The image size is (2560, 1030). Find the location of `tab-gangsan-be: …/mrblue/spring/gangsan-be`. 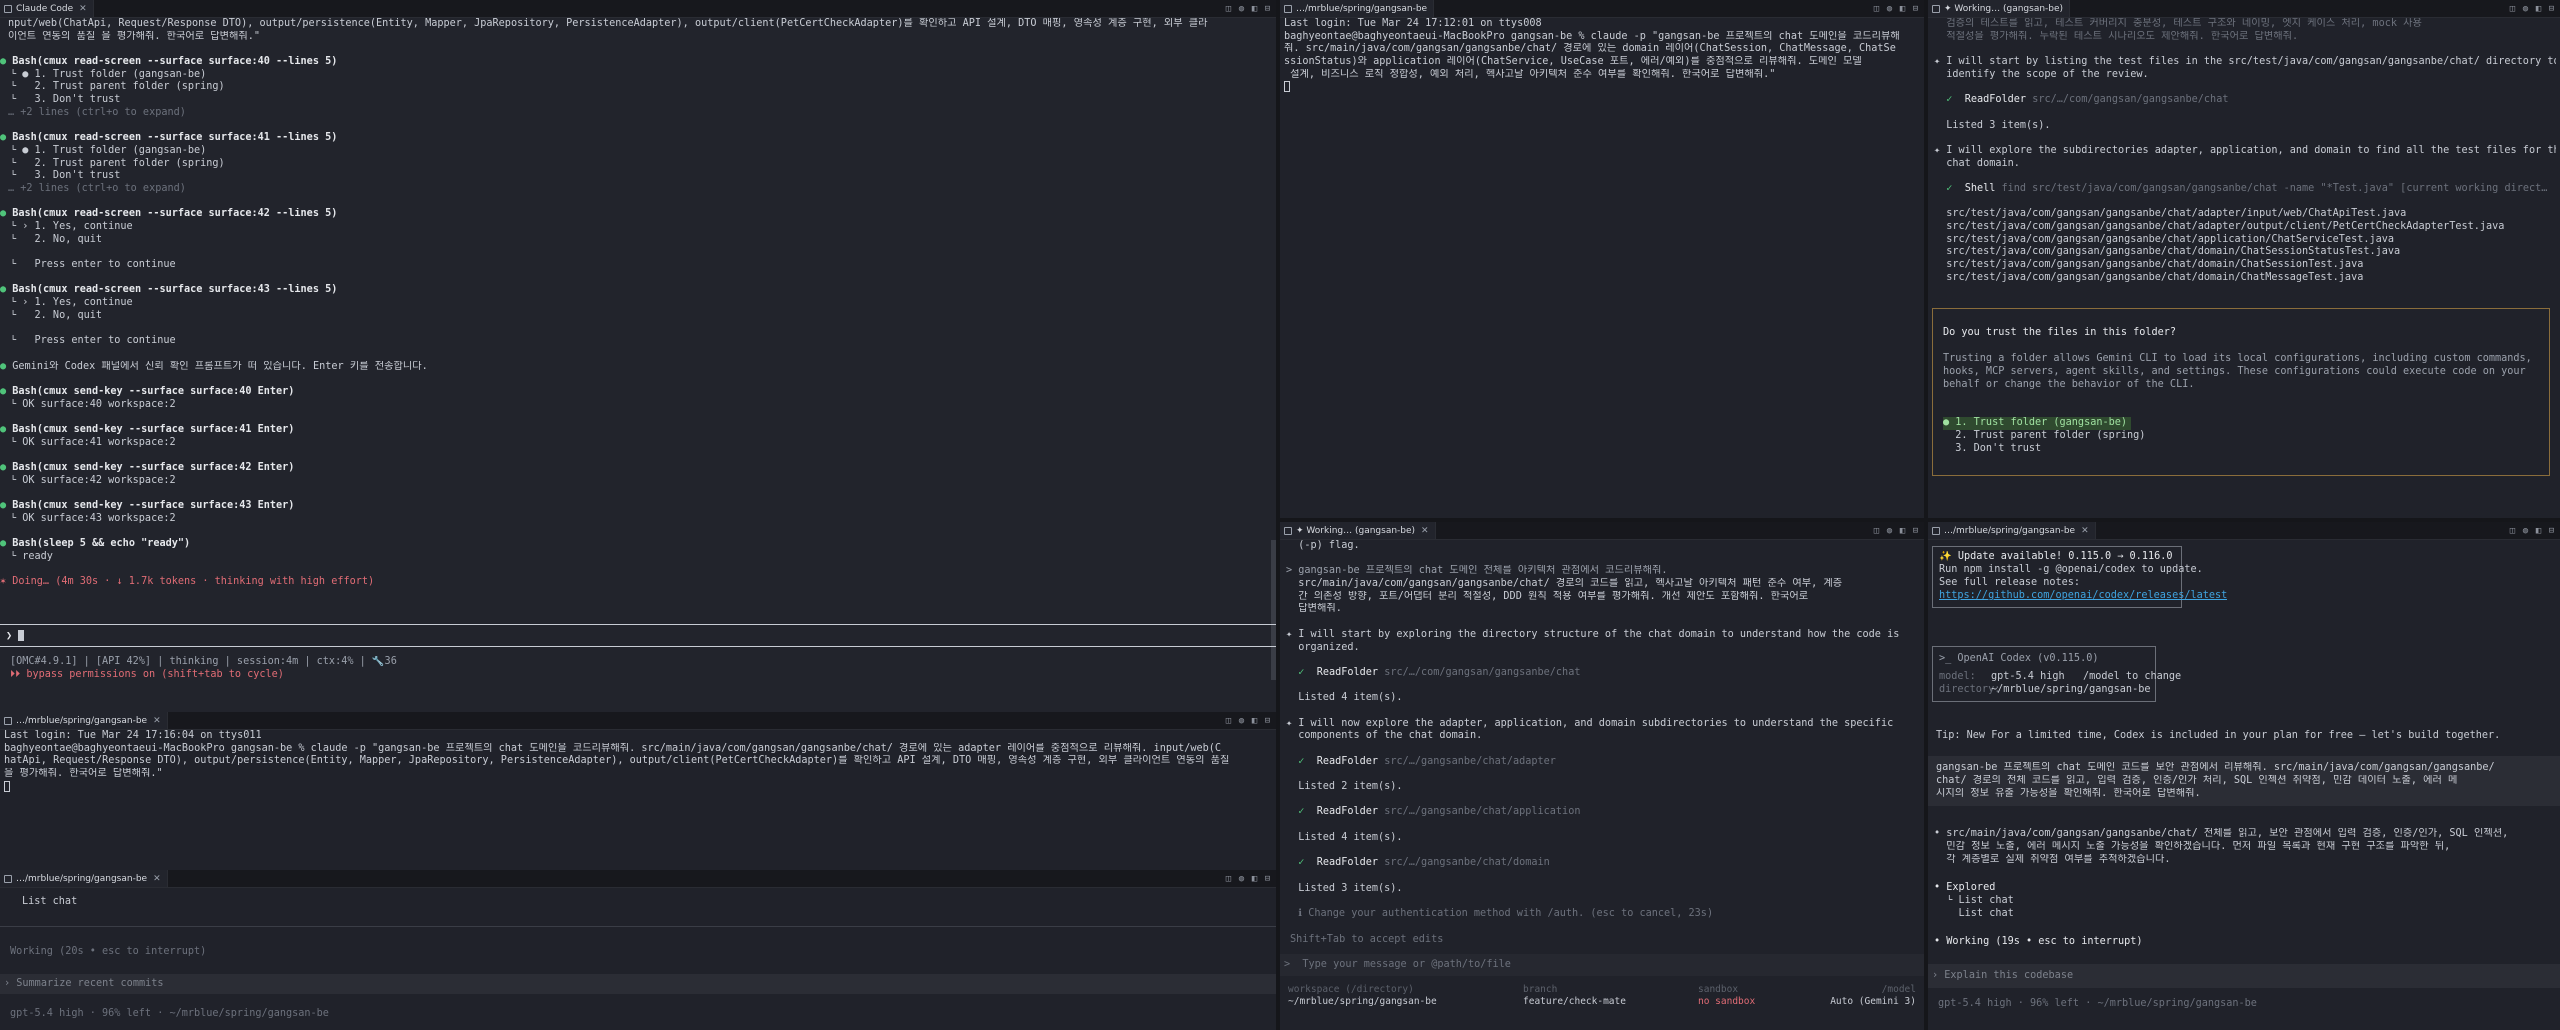

tab-gangsan-be: …/mrblue/spring/gangsan-be is located at coordinates (1357, 8).